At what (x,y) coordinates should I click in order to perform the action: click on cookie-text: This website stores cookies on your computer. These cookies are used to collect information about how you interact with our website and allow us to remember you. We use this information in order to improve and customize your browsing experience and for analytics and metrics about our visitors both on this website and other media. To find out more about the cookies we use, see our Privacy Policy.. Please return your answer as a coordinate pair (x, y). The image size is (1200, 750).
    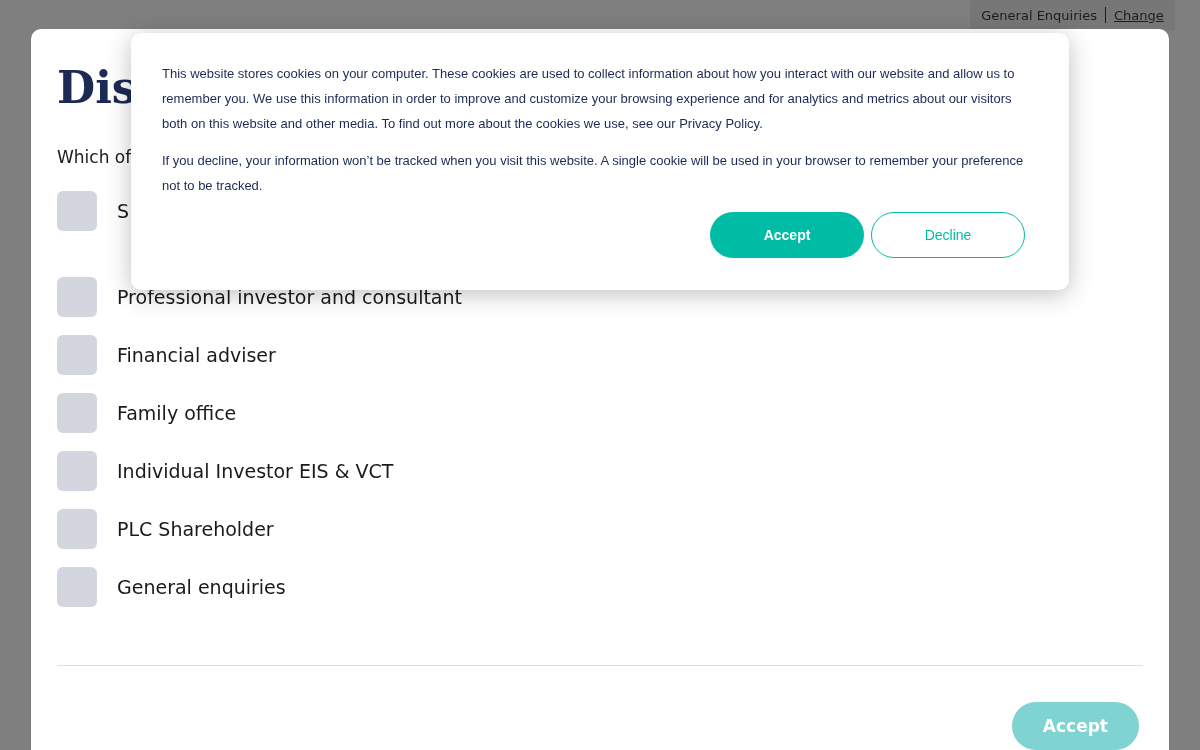
    Looking at the image, I should click on (589, 99).